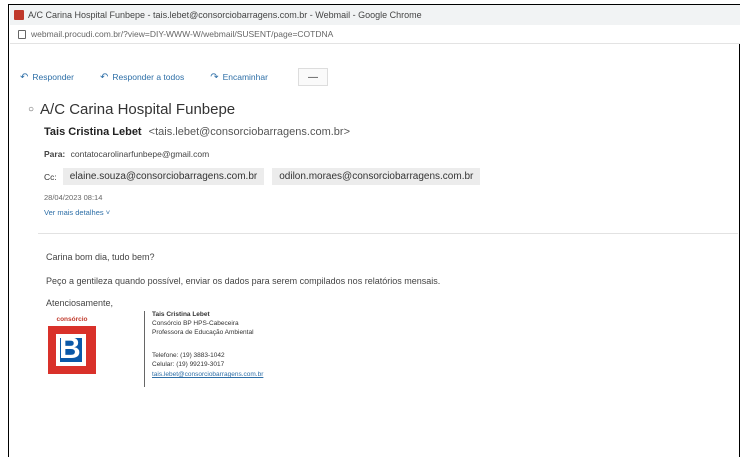 The width and height of the screenshot is (745, 462). I want to click on signature-name: Tais Cristina Lebet, so click(181, 314).